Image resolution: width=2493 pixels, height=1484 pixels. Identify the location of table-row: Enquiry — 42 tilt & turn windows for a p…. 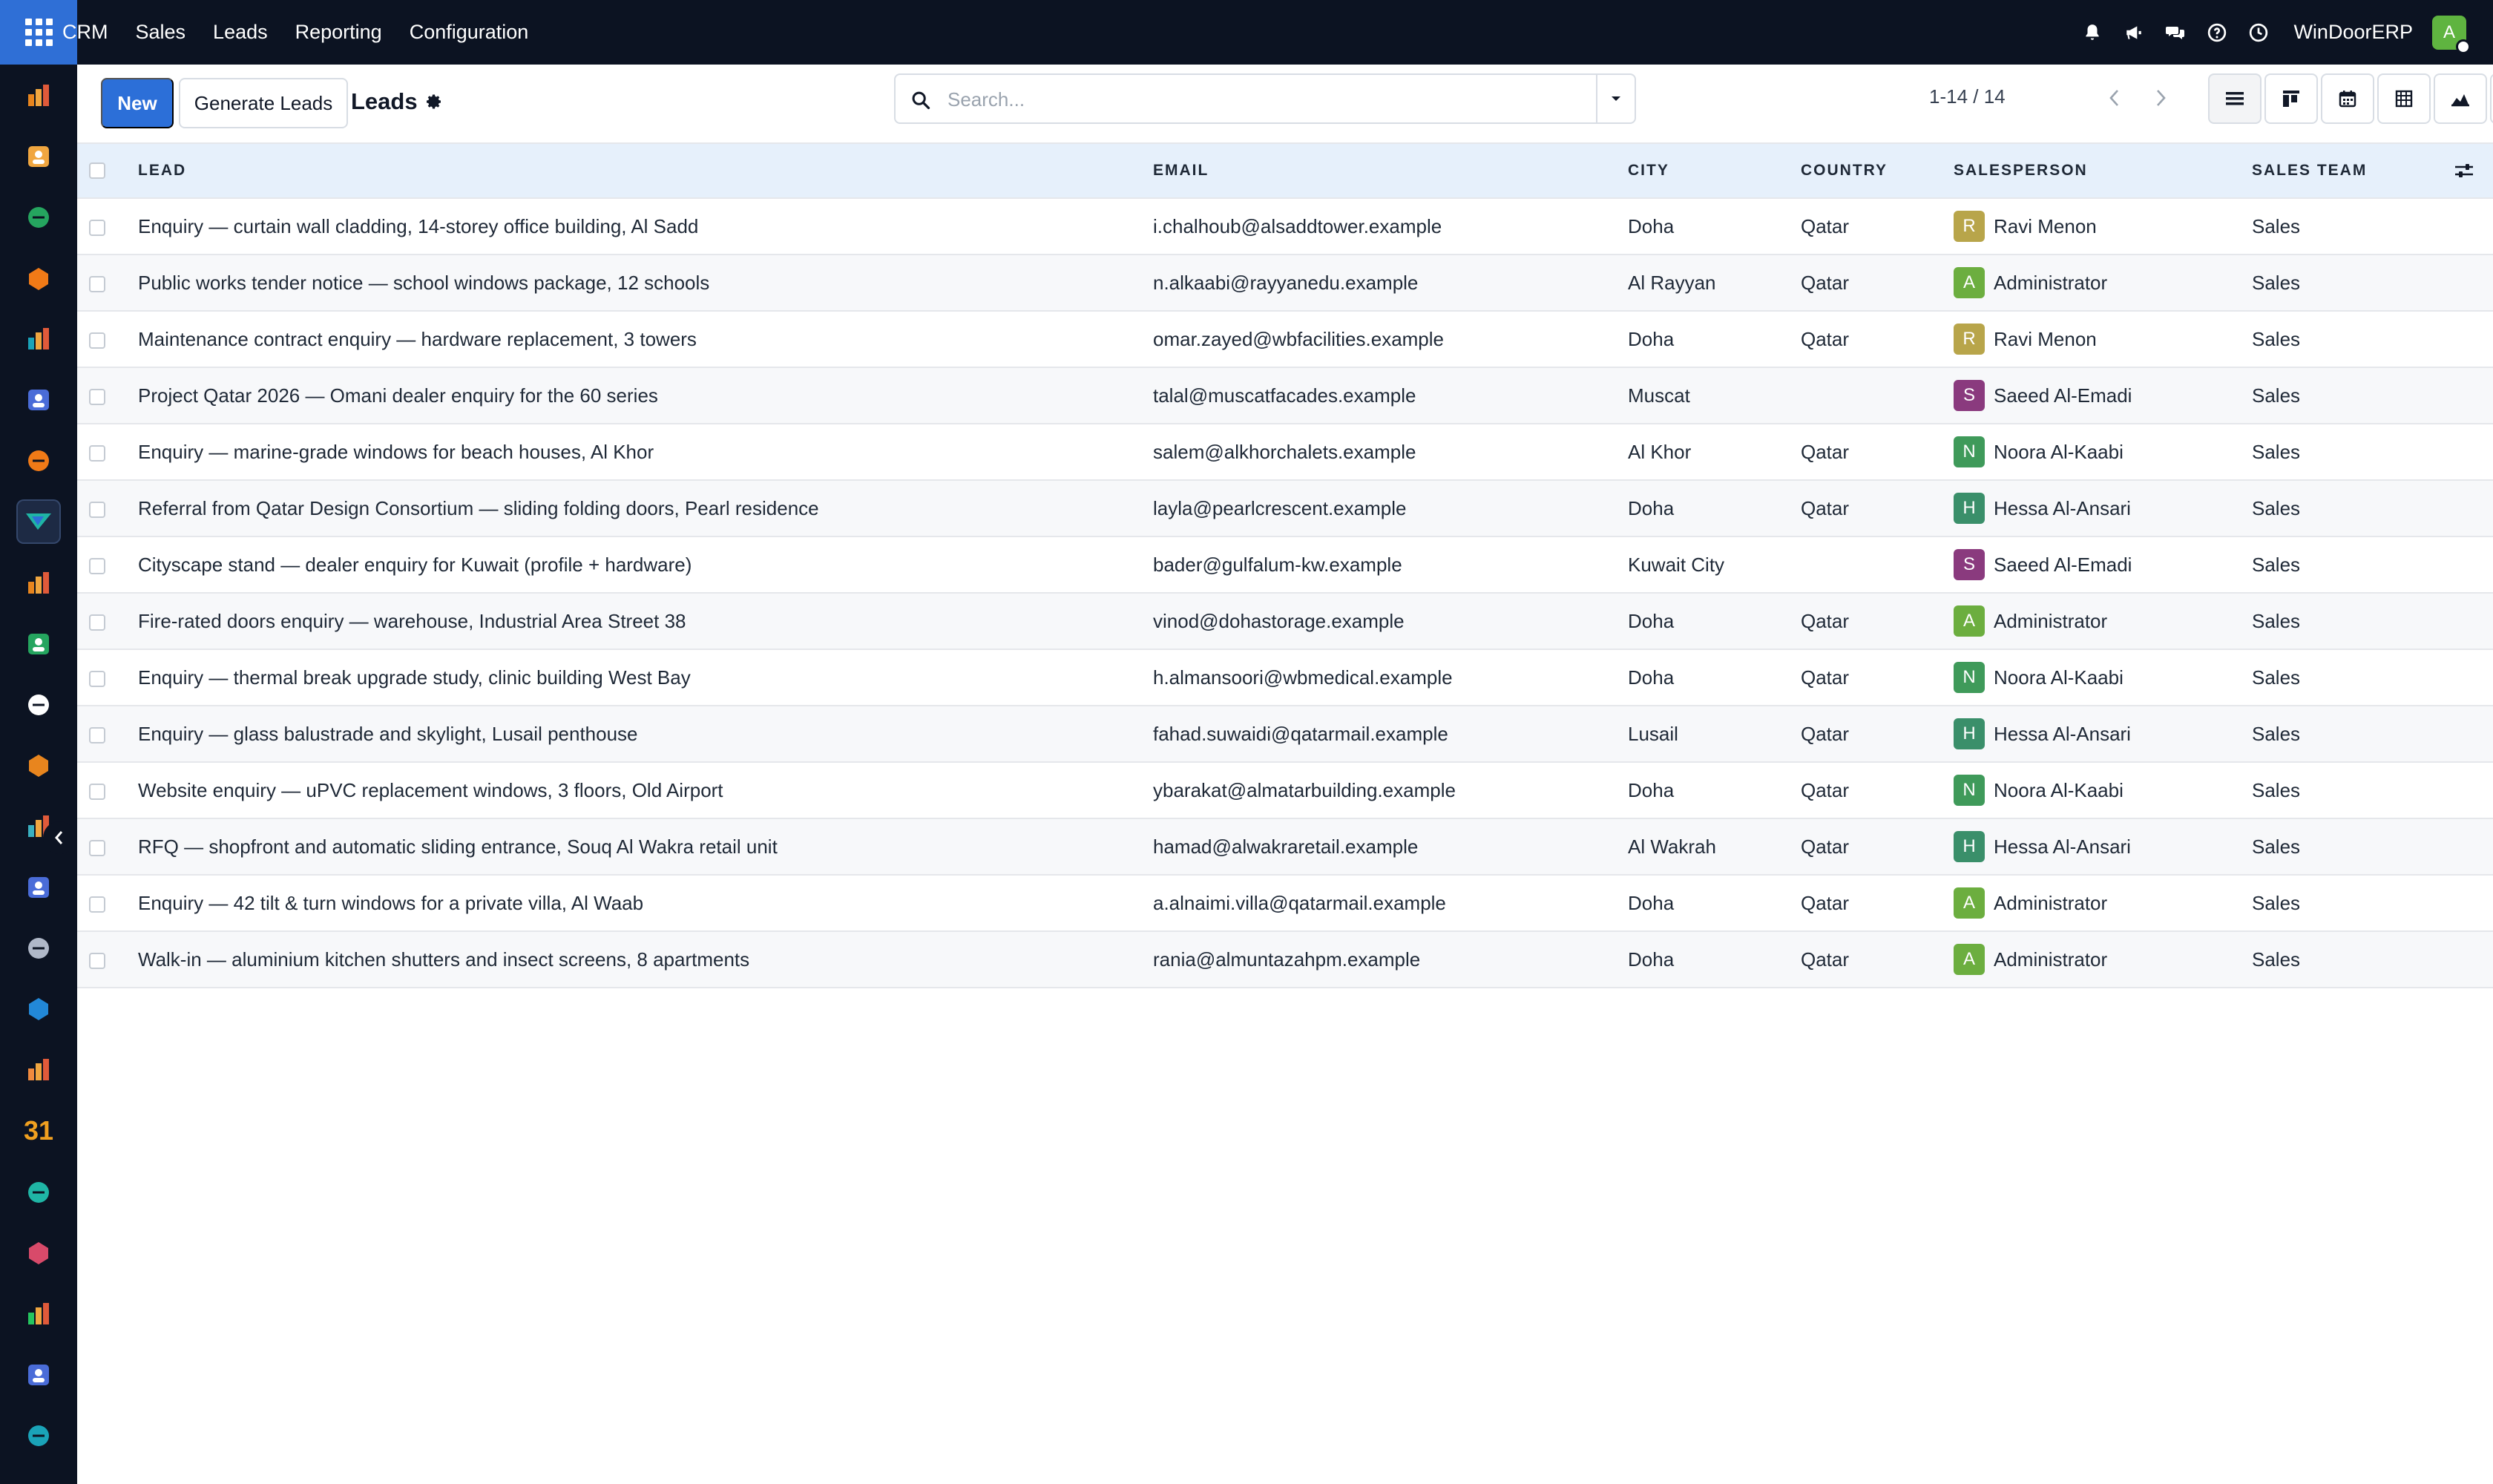
(1285, 903).